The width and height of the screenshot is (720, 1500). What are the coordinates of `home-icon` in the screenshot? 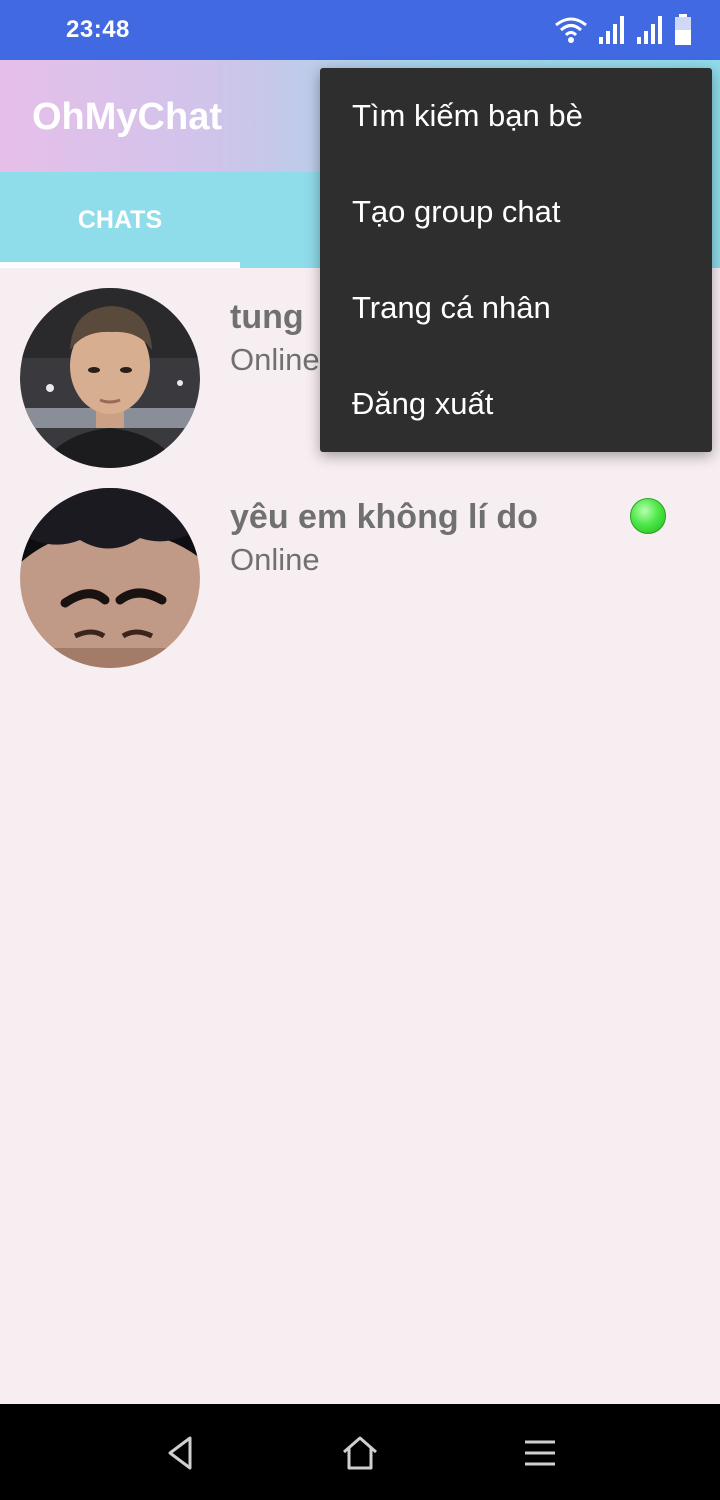 It's located at (360, 1453).